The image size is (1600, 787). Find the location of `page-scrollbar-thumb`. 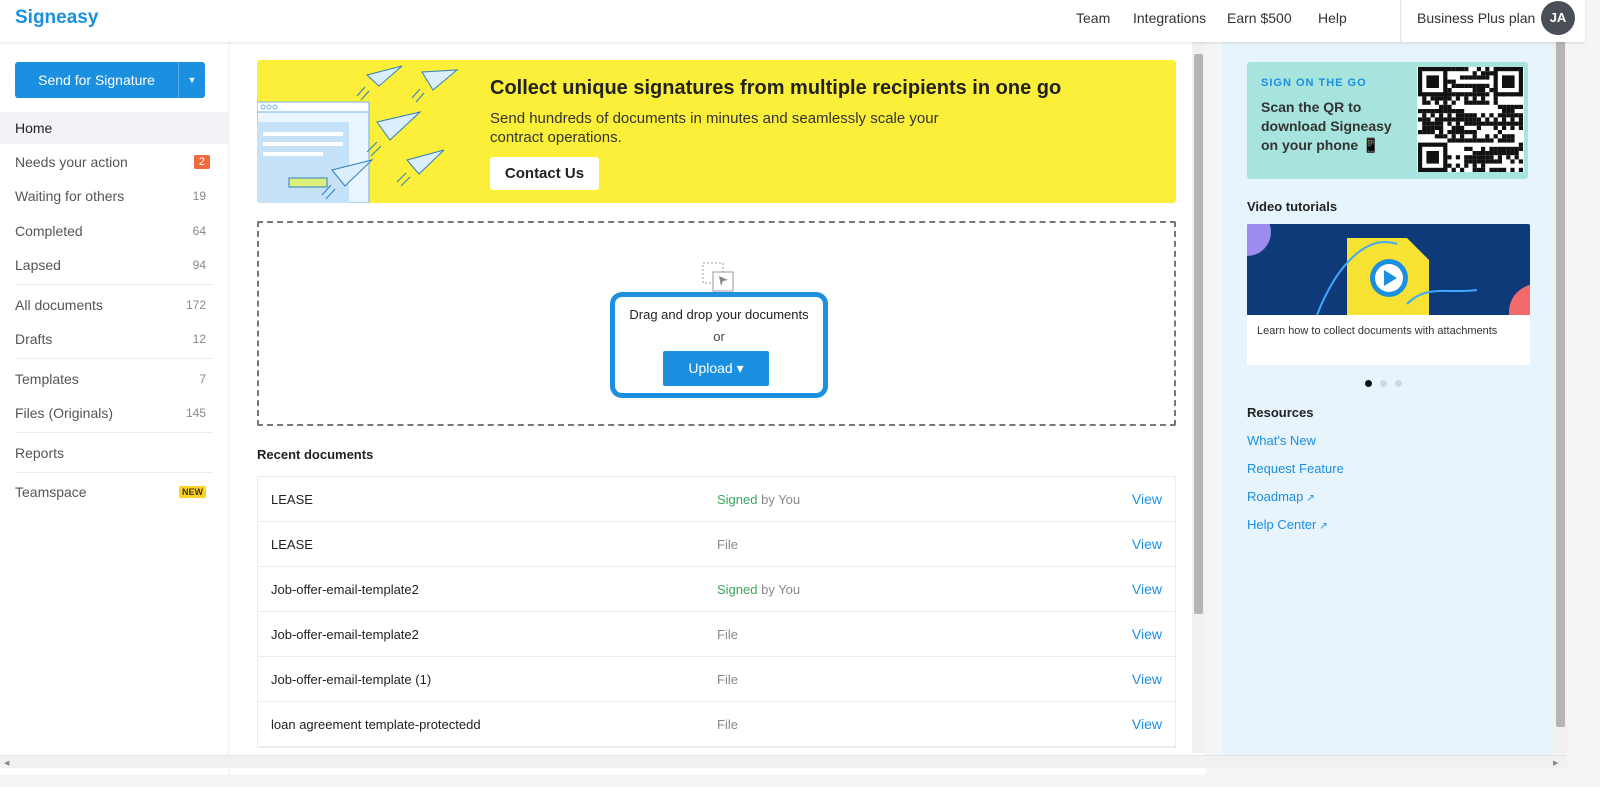

page-scrollbar-thumb is located at coordinates (1560, 364).